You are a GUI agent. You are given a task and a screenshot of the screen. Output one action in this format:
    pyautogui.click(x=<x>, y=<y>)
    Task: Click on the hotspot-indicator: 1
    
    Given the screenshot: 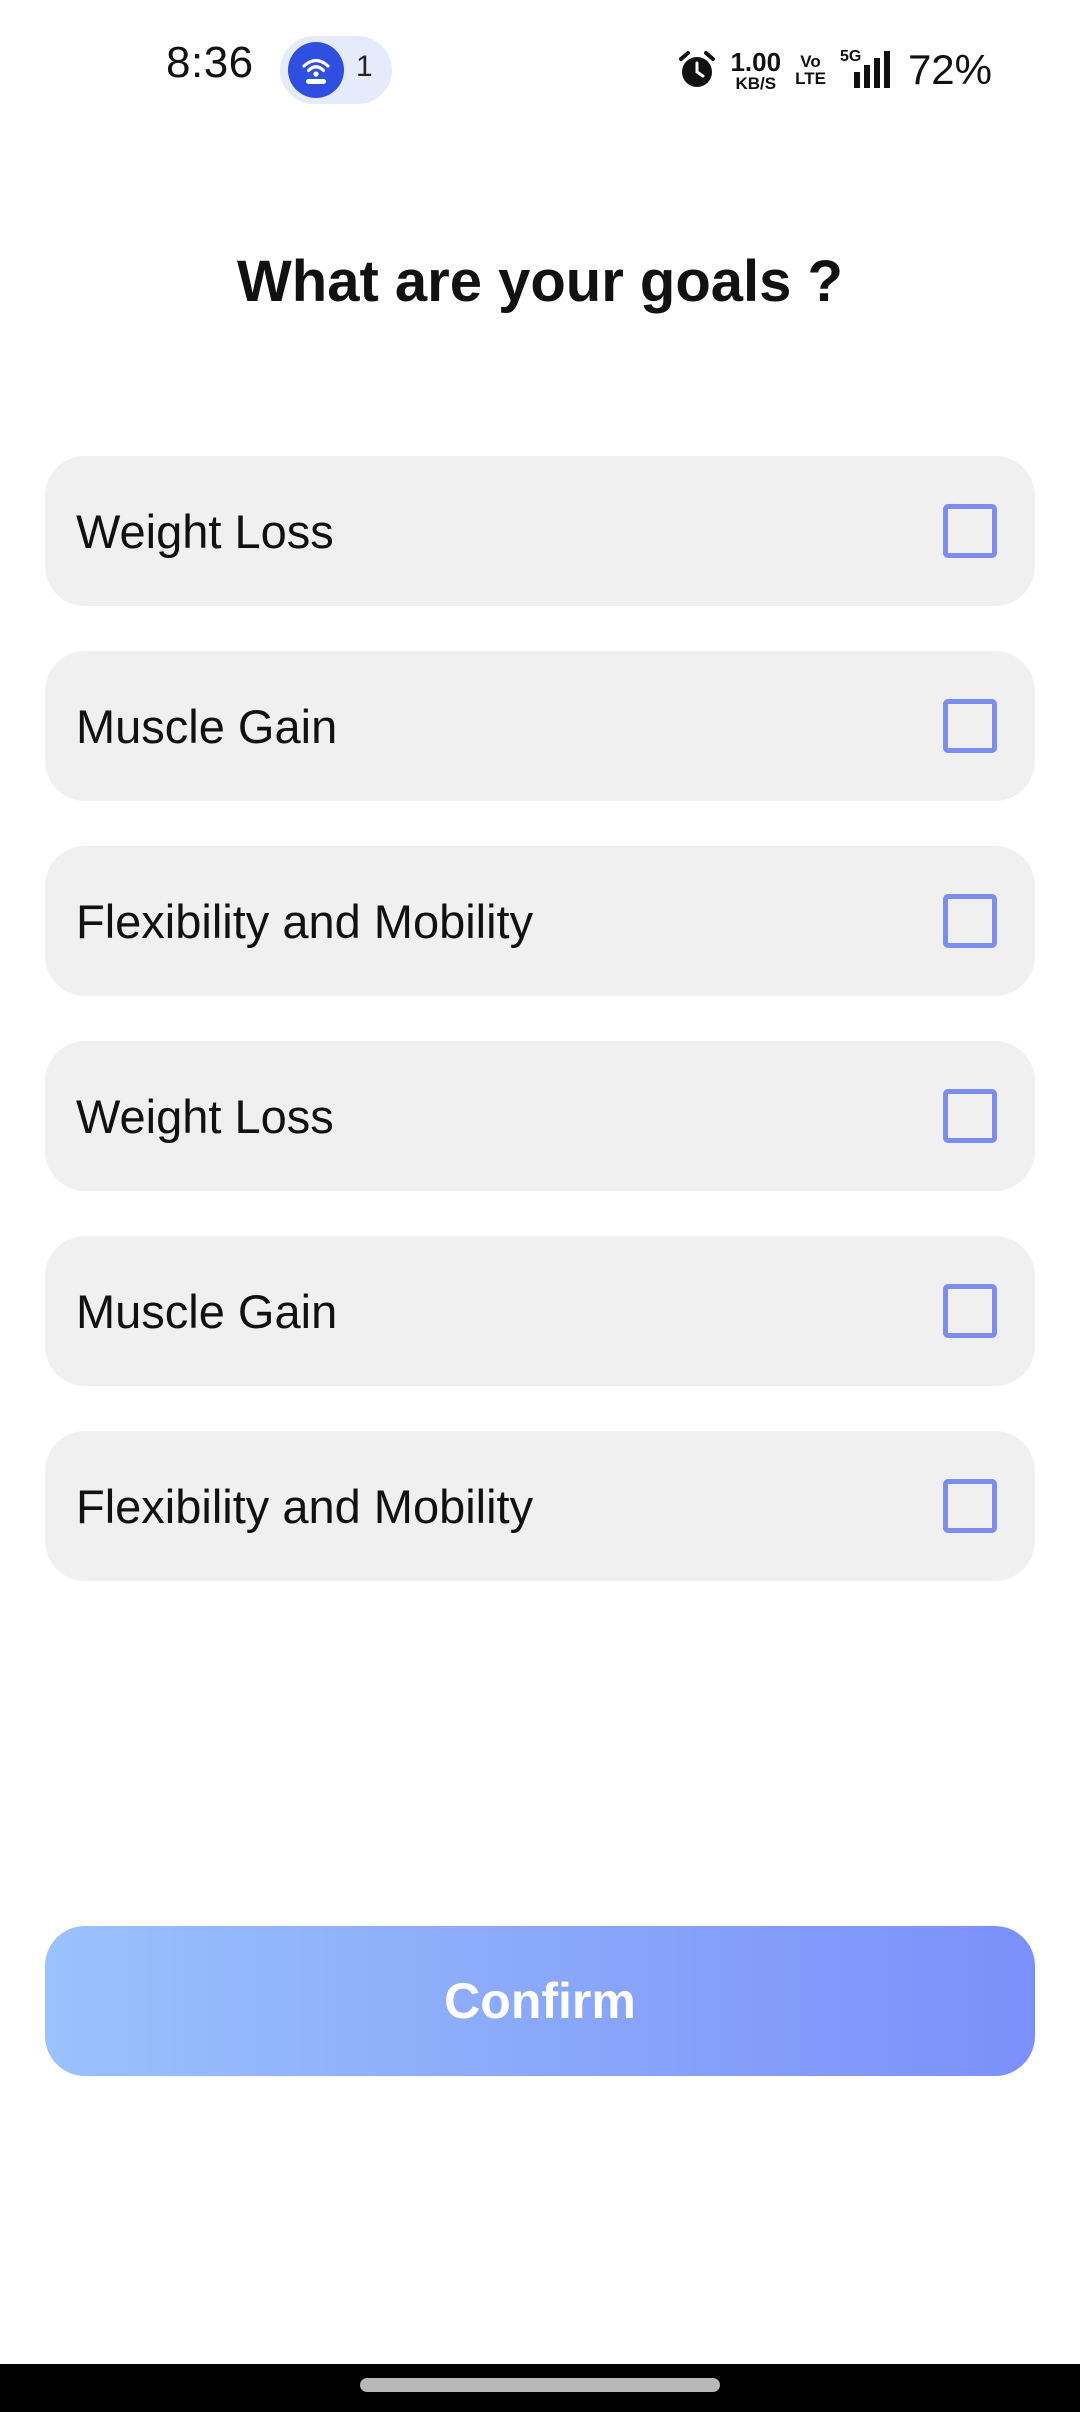 What is the action you would take?
    pyautogui.click(x=336, y=70)
    